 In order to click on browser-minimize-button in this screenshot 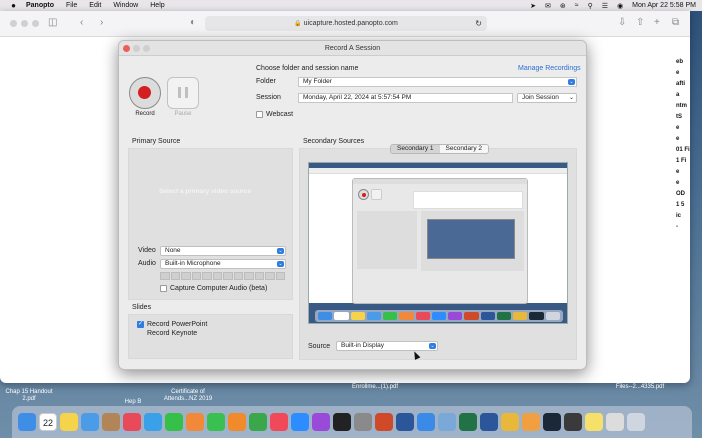, I will do `click(24, 23)`.